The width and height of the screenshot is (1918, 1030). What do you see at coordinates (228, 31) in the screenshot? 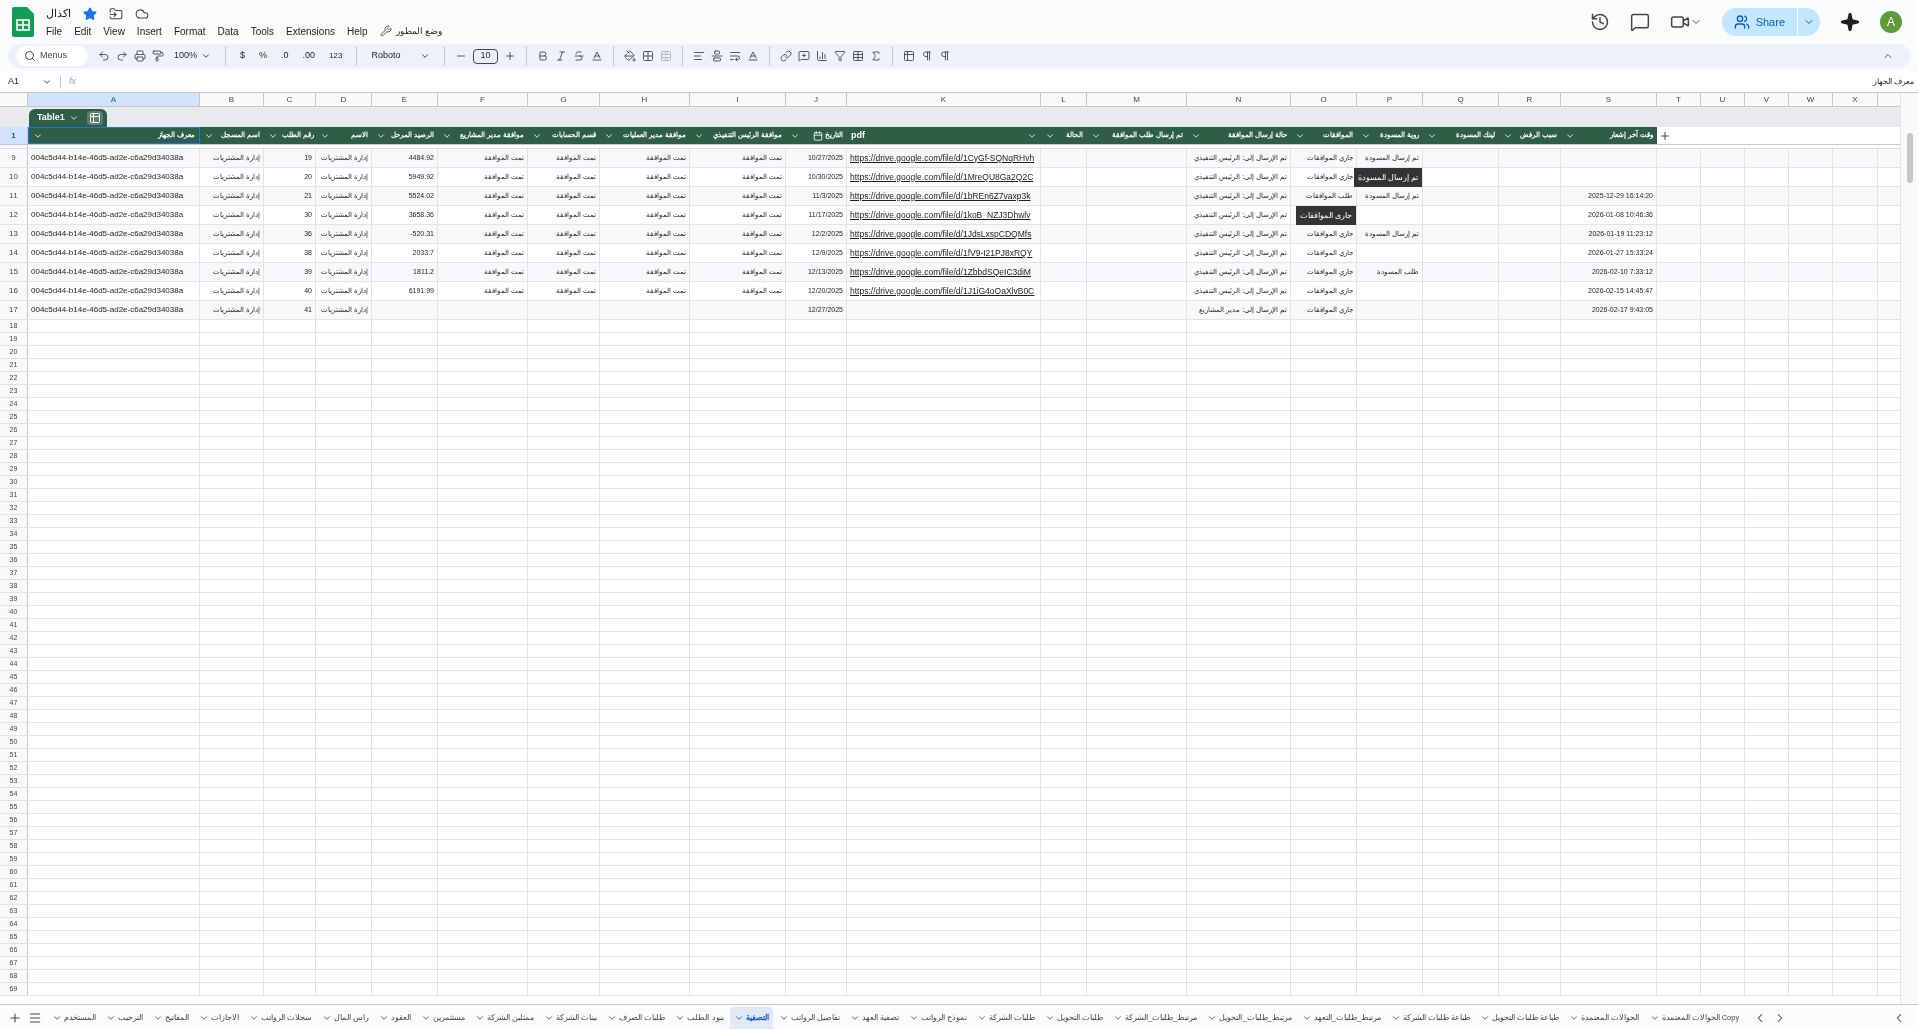
I see `menu-item: Data` at bounding box center [228, 31].